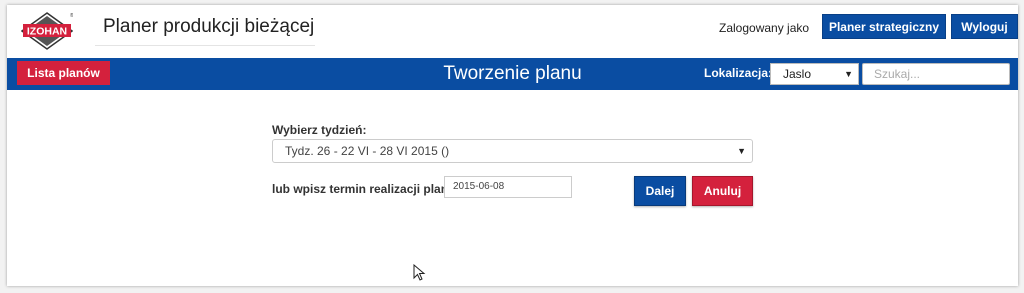 Image resolution: width=1024 pixels, height=293 pixels. What do you see at coordinates (319, 130) in the screenshot?
I see `week-label: Wybierz tydzień:` at bounding box center [319, 130].